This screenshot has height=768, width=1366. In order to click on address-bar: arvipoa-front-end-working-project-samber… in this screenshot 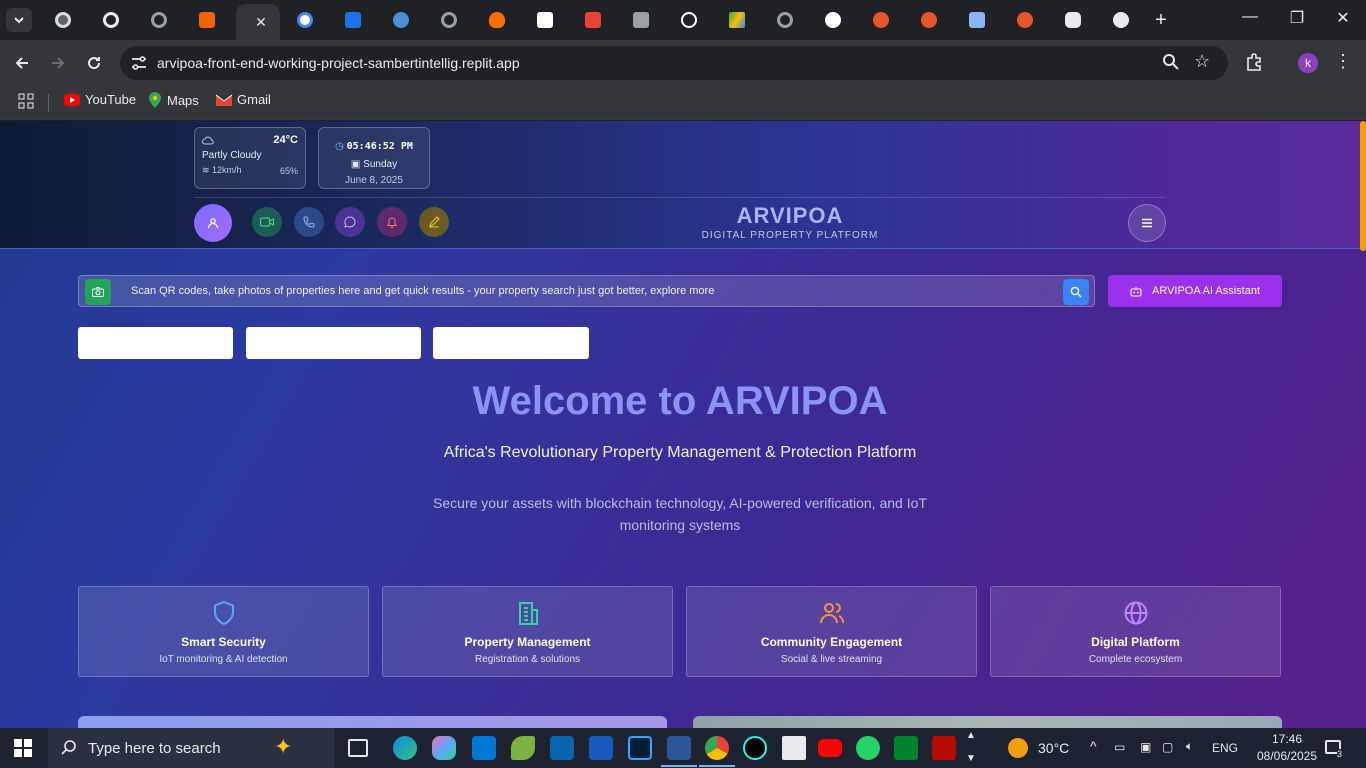, I will do `click(674, 63)`.